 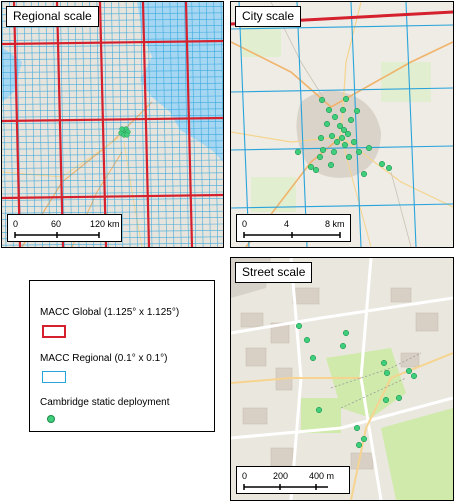 I want to click on regional-scalebar: 0 60 120 km, so click(x=64, y=228).